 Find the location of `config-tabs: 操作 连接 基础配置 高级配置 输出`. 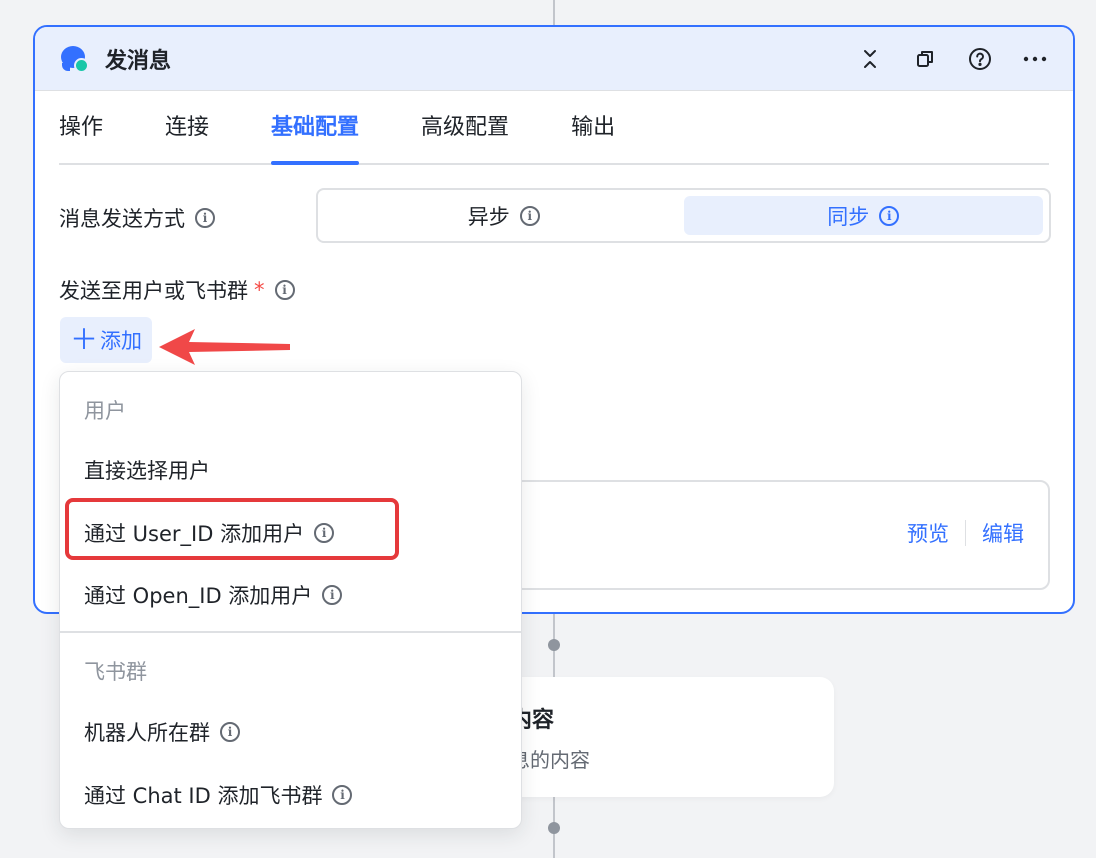

config-tabs: 操作 连接 基础配置 高级配置 输出 is located at coordinates (554, 128).